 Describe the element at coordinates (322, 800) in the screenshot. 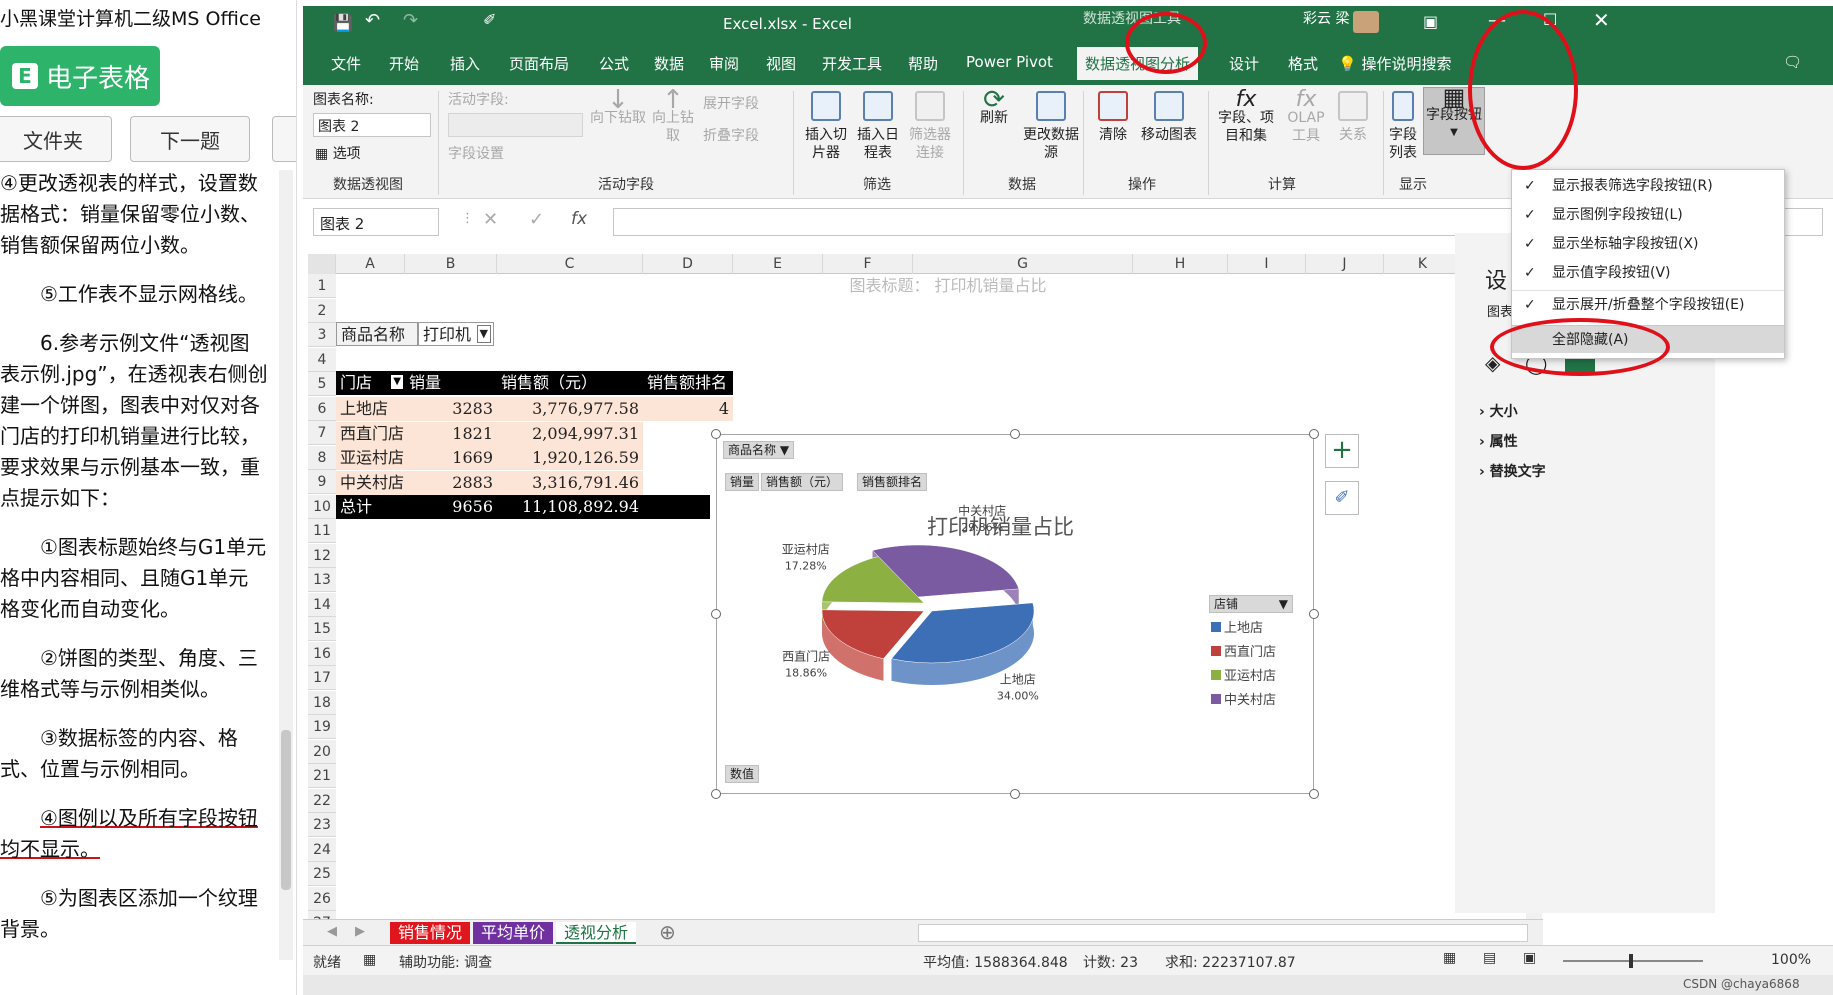

I see `row-header: 22` at that location.